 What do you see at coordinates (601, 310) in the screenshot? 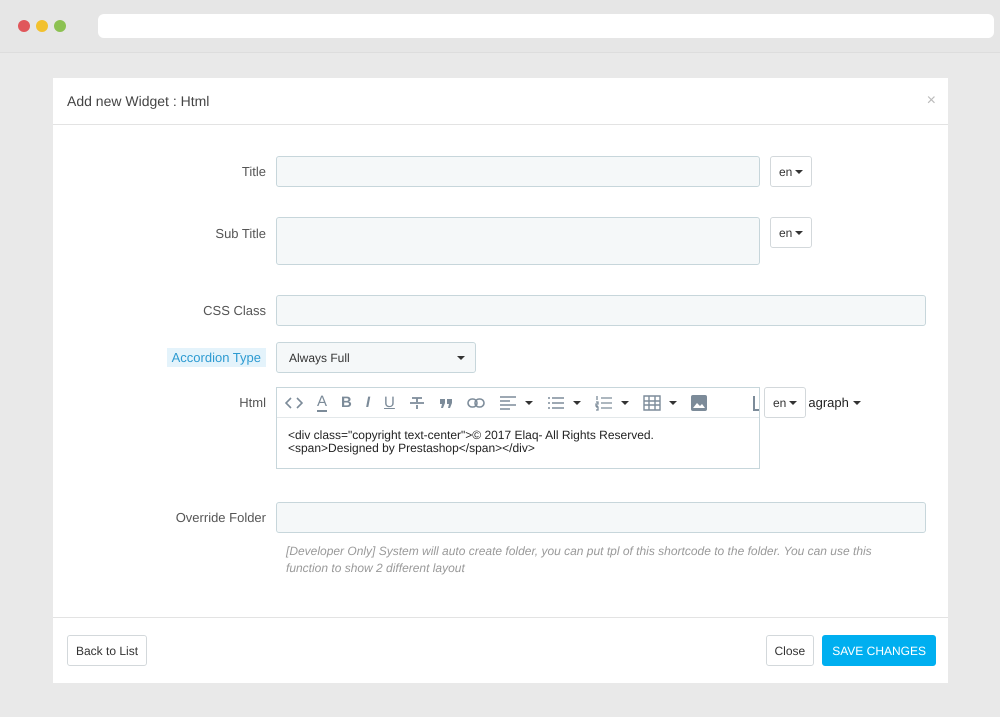
I see `css-class-input` at bounding box center [601, 310].